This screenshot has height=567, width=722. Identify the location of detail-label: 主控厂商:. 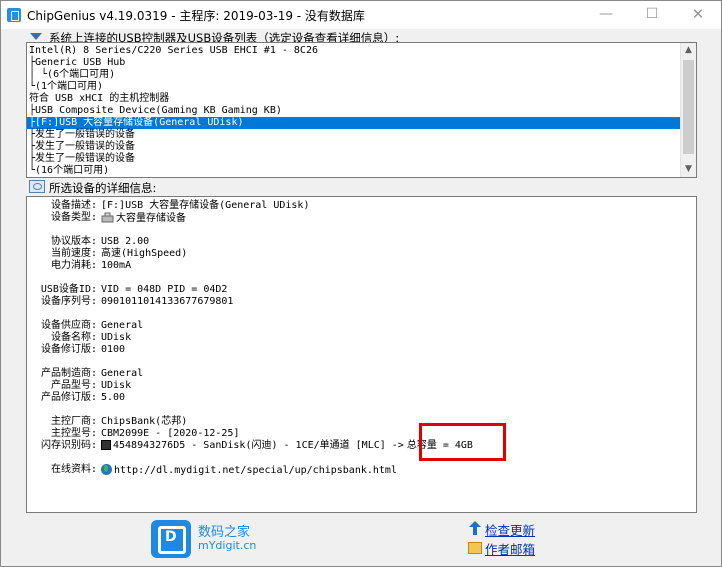
(73, 421).